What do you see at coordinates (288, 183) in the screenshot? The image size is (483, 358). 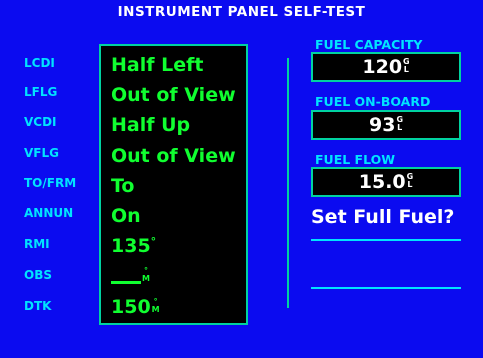 I see `vertical-divider` at bounding box center [288, 183].